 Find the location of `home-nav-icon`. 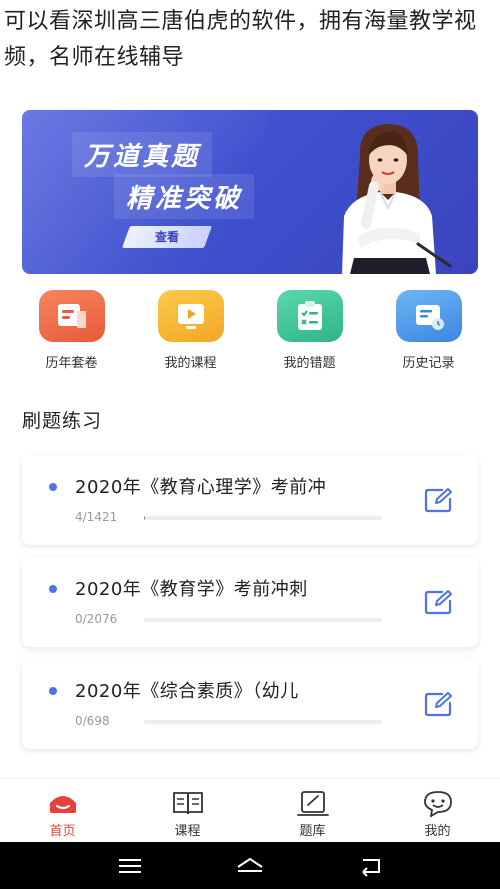

home-nav-icon is located at coordinates (250, 866).